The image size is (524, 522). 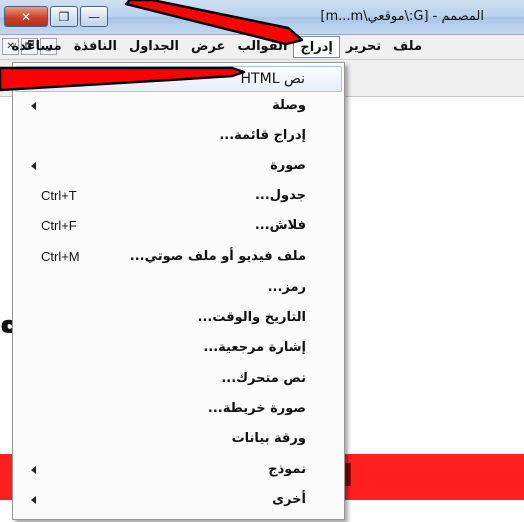 I want to click on menu-file: ملف, so click(x=407, y=47).